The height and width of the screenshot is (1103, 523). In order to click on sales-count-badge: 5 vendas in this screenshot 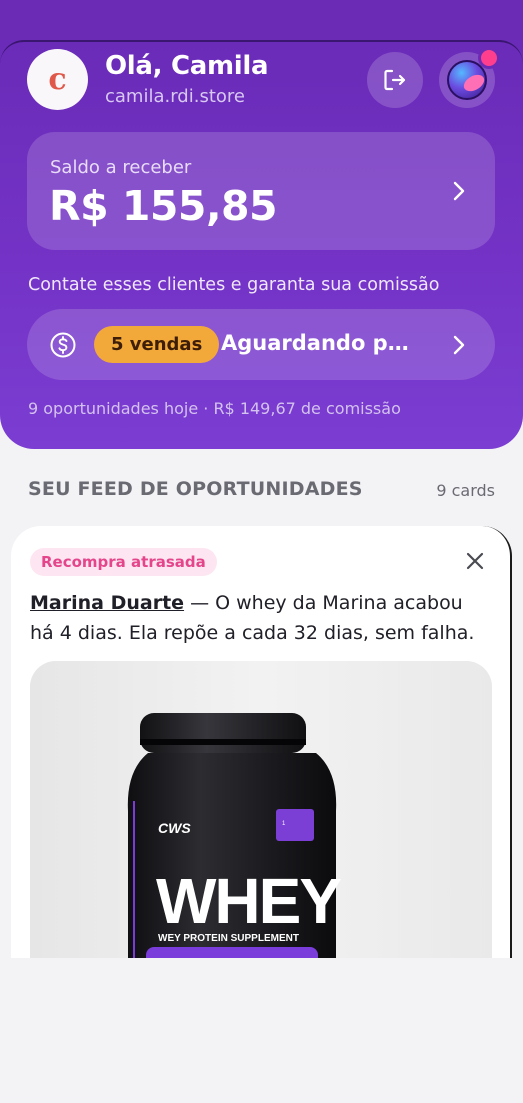, I will do `click(157, 344)`.